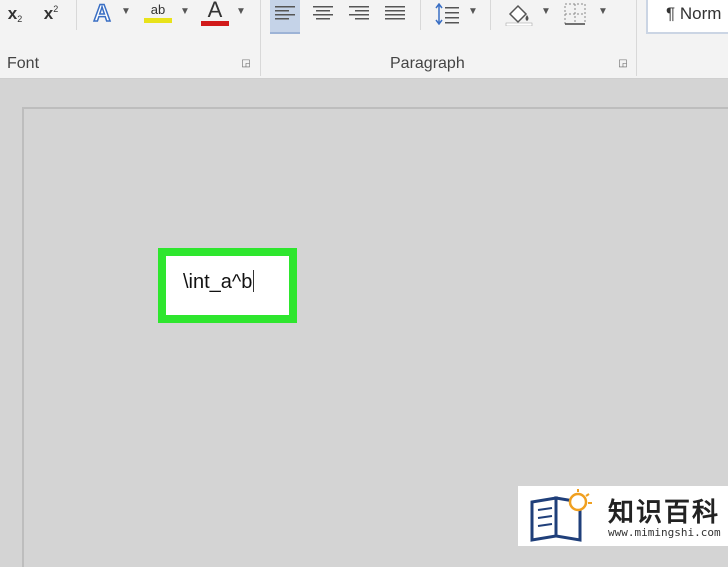  I want to click on equation-text: \int_a^b, so click(218, 282).